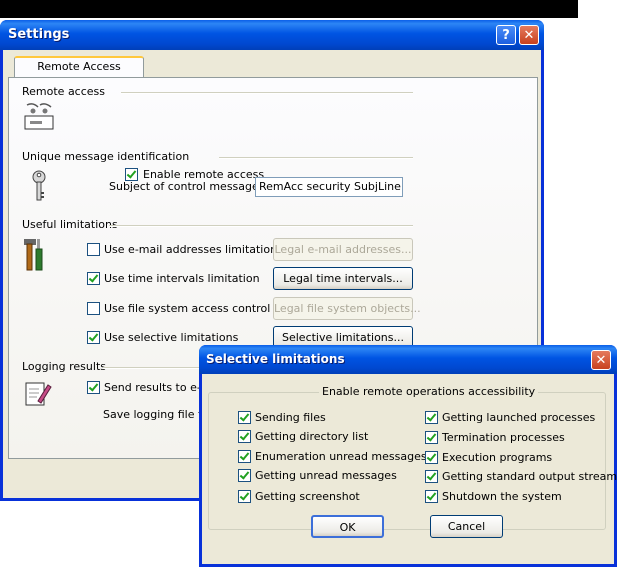 The width and height of the screenshot is (617, 567). I want to click on tools-icon, so click(33, 255).